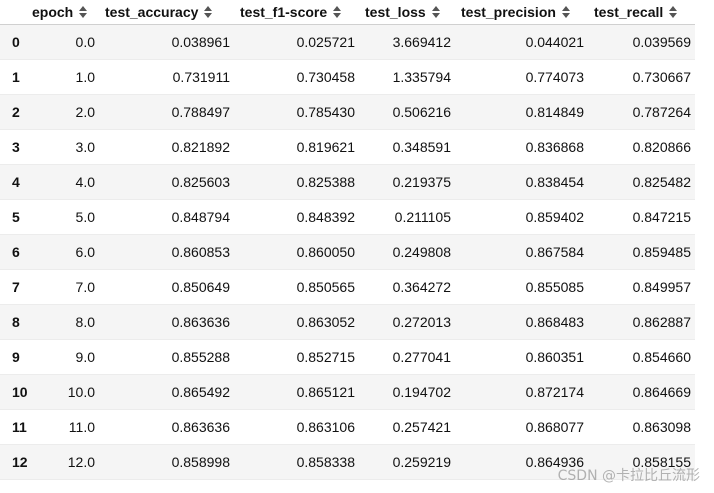 Image resolution: width=714 pixels, height=493 pixels. Describe the element at coordinates (166, 147) in the screenshot. I see `table-cell: 0.821892` at that location.